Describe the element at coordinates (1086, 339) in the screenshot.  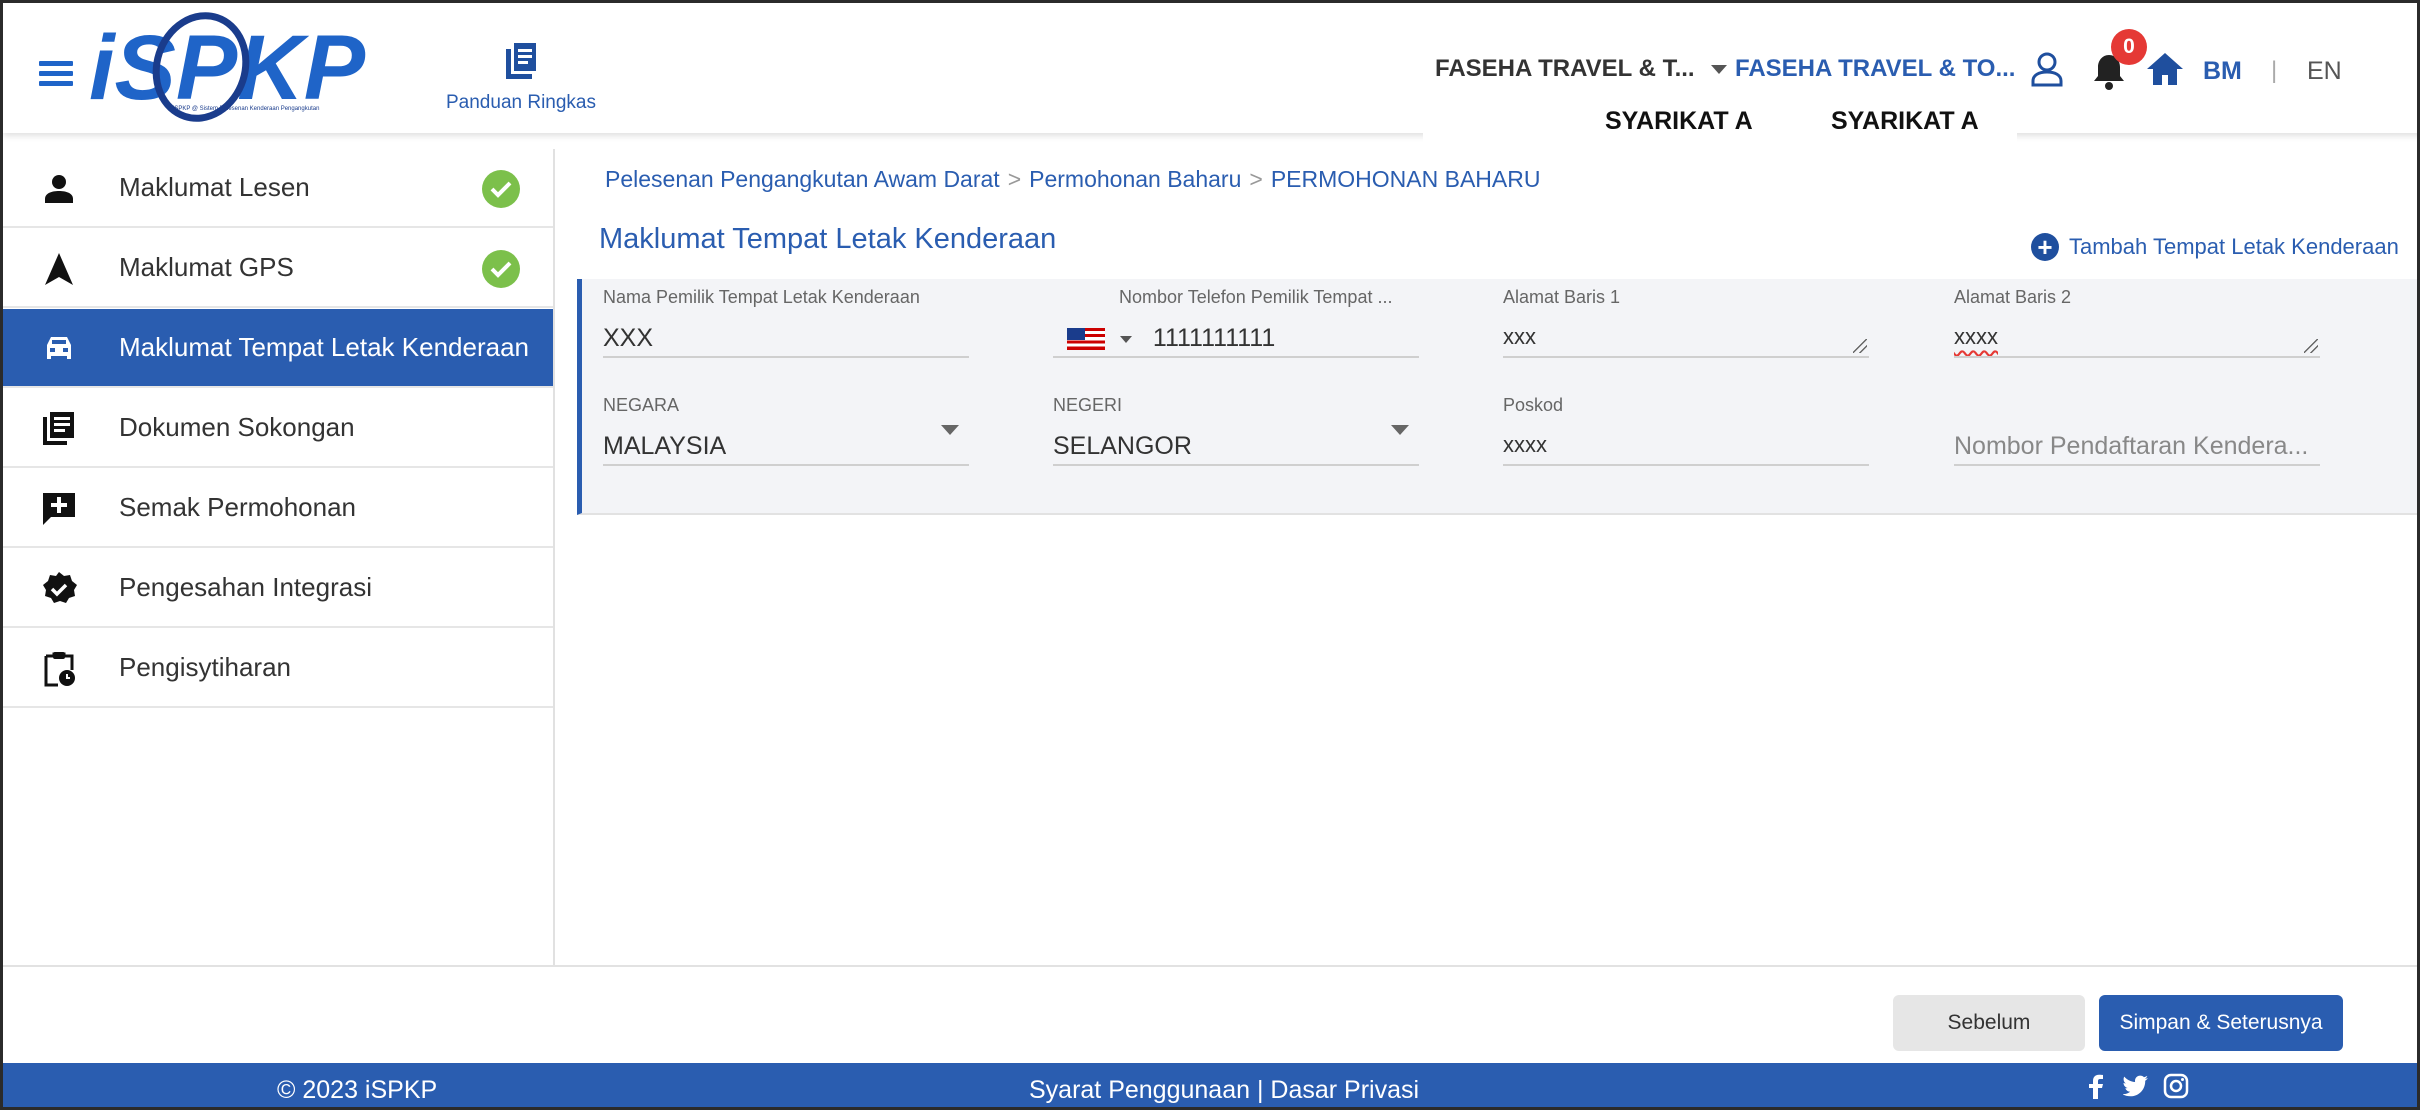
I see `malaysia-flag-icon` at that location.